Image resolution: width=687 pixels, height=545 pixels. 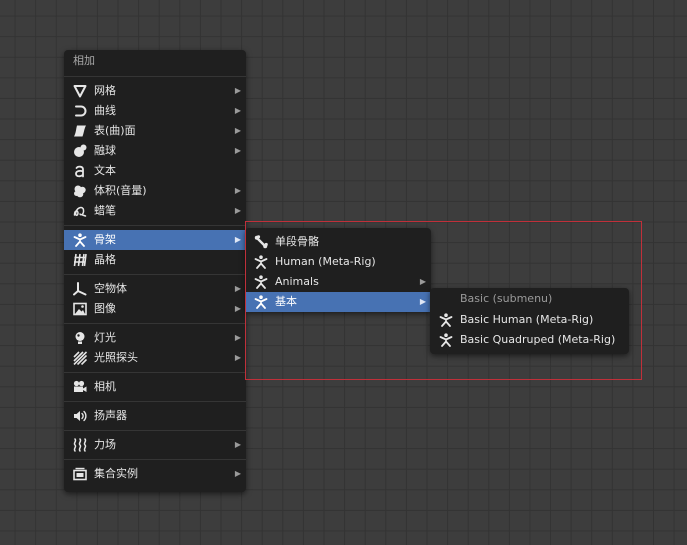 I want to click on menu-item-label: 力场, so click(x=105, y=444).